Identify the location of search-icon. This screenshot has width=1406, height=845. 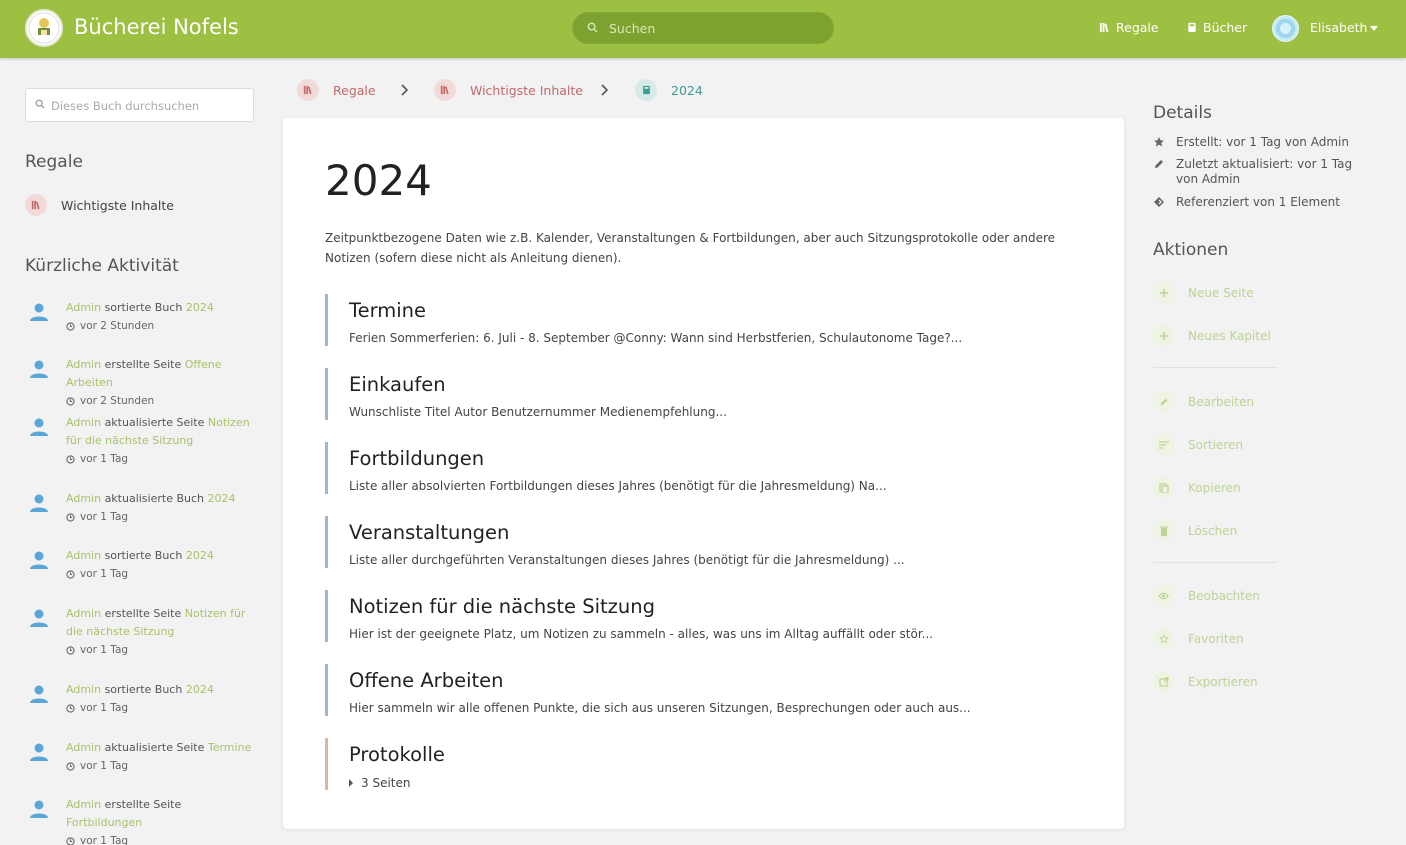
(40, 104).